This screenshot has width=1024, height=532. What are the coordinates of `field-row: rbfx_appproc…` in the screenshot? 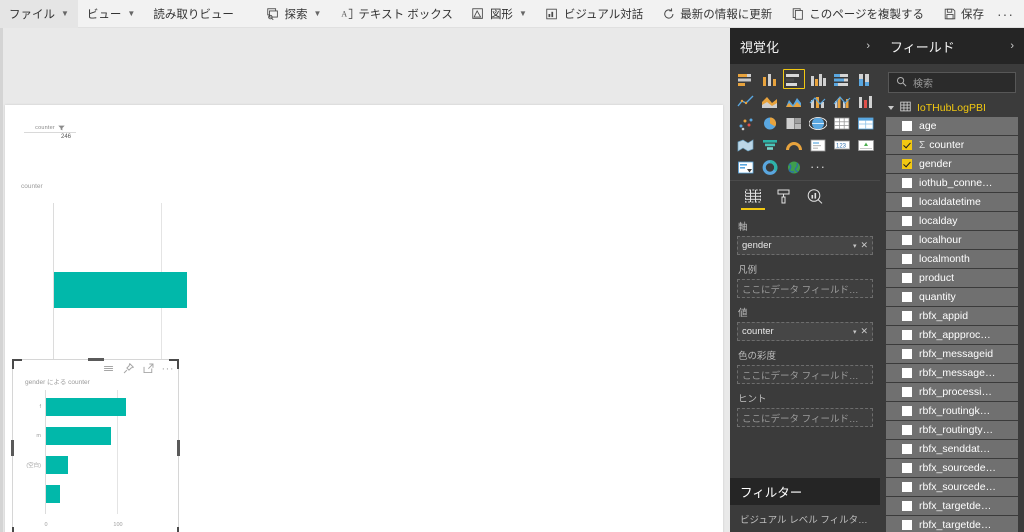 It's located at (952, 335).